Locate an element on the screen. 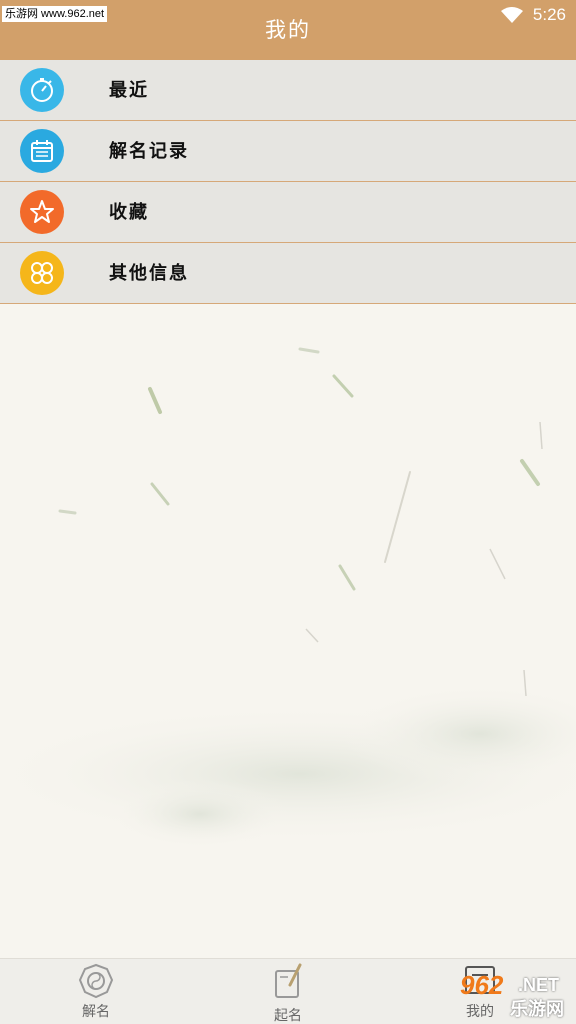 The height and width of the screenshot is (1024, 576). watermark-cn: 乐游网 is located at coordinates (537, 1009).